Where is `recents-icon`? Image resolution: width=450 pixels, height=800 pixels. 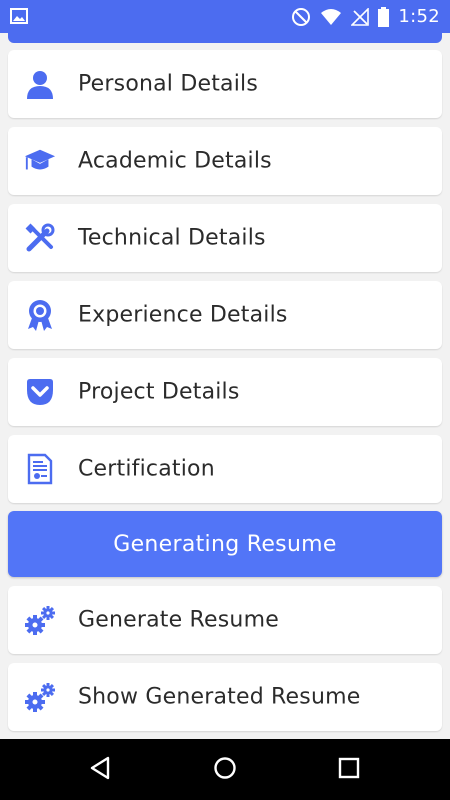 recents-icon is located at coordinates (349, 770).